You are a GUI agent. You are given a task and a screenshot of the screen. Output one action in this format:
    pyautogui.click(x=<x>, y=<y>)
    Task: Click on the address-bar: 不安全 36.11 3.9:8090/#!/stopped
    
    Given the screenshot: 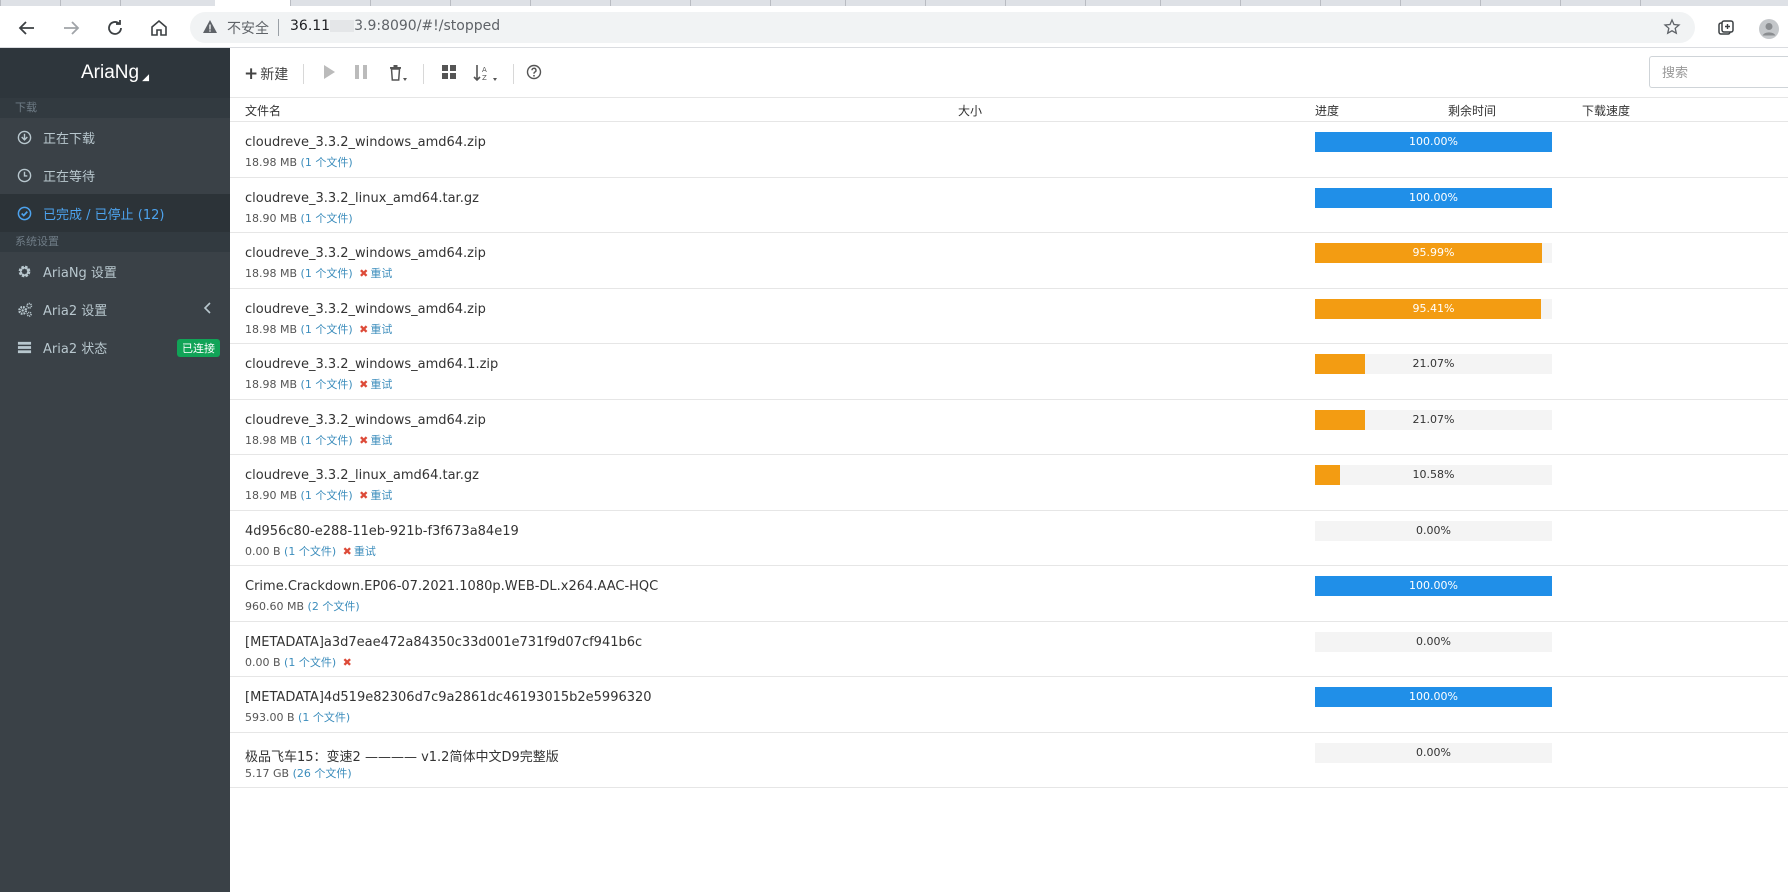 What is the action you would take?
    pyautogui.click(x=942, y=27)
    